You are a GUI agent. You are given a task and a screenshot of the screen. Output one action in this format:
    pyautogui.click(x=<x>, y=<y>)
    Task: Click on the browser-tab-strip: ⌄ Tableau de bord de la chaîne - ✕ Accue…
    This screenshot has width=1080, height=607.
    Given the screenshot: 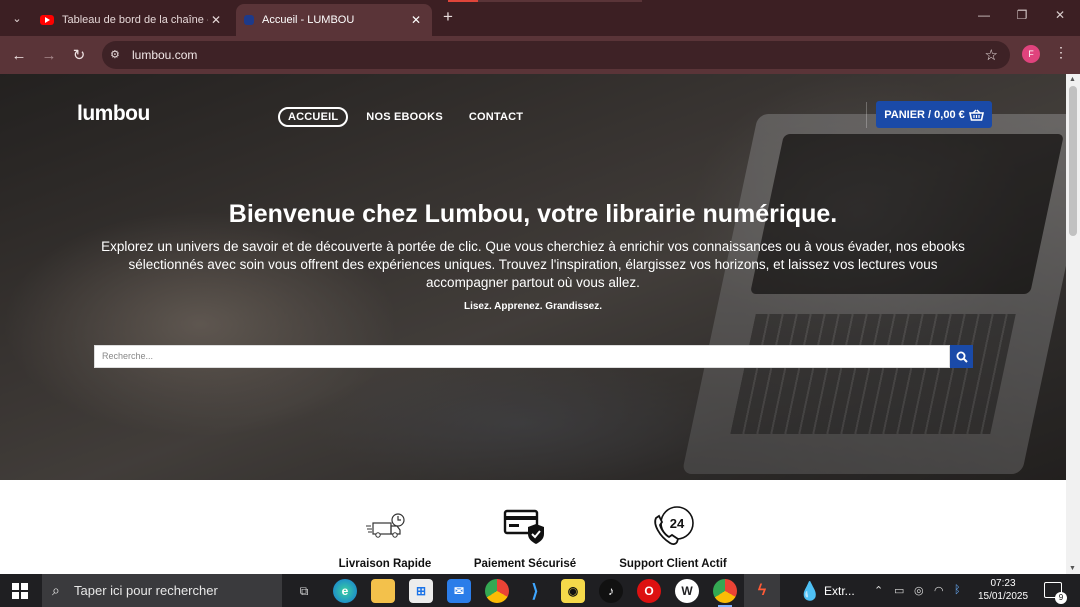 What is the action you would take?
    pyautogui.click(x=540, y=18)
    